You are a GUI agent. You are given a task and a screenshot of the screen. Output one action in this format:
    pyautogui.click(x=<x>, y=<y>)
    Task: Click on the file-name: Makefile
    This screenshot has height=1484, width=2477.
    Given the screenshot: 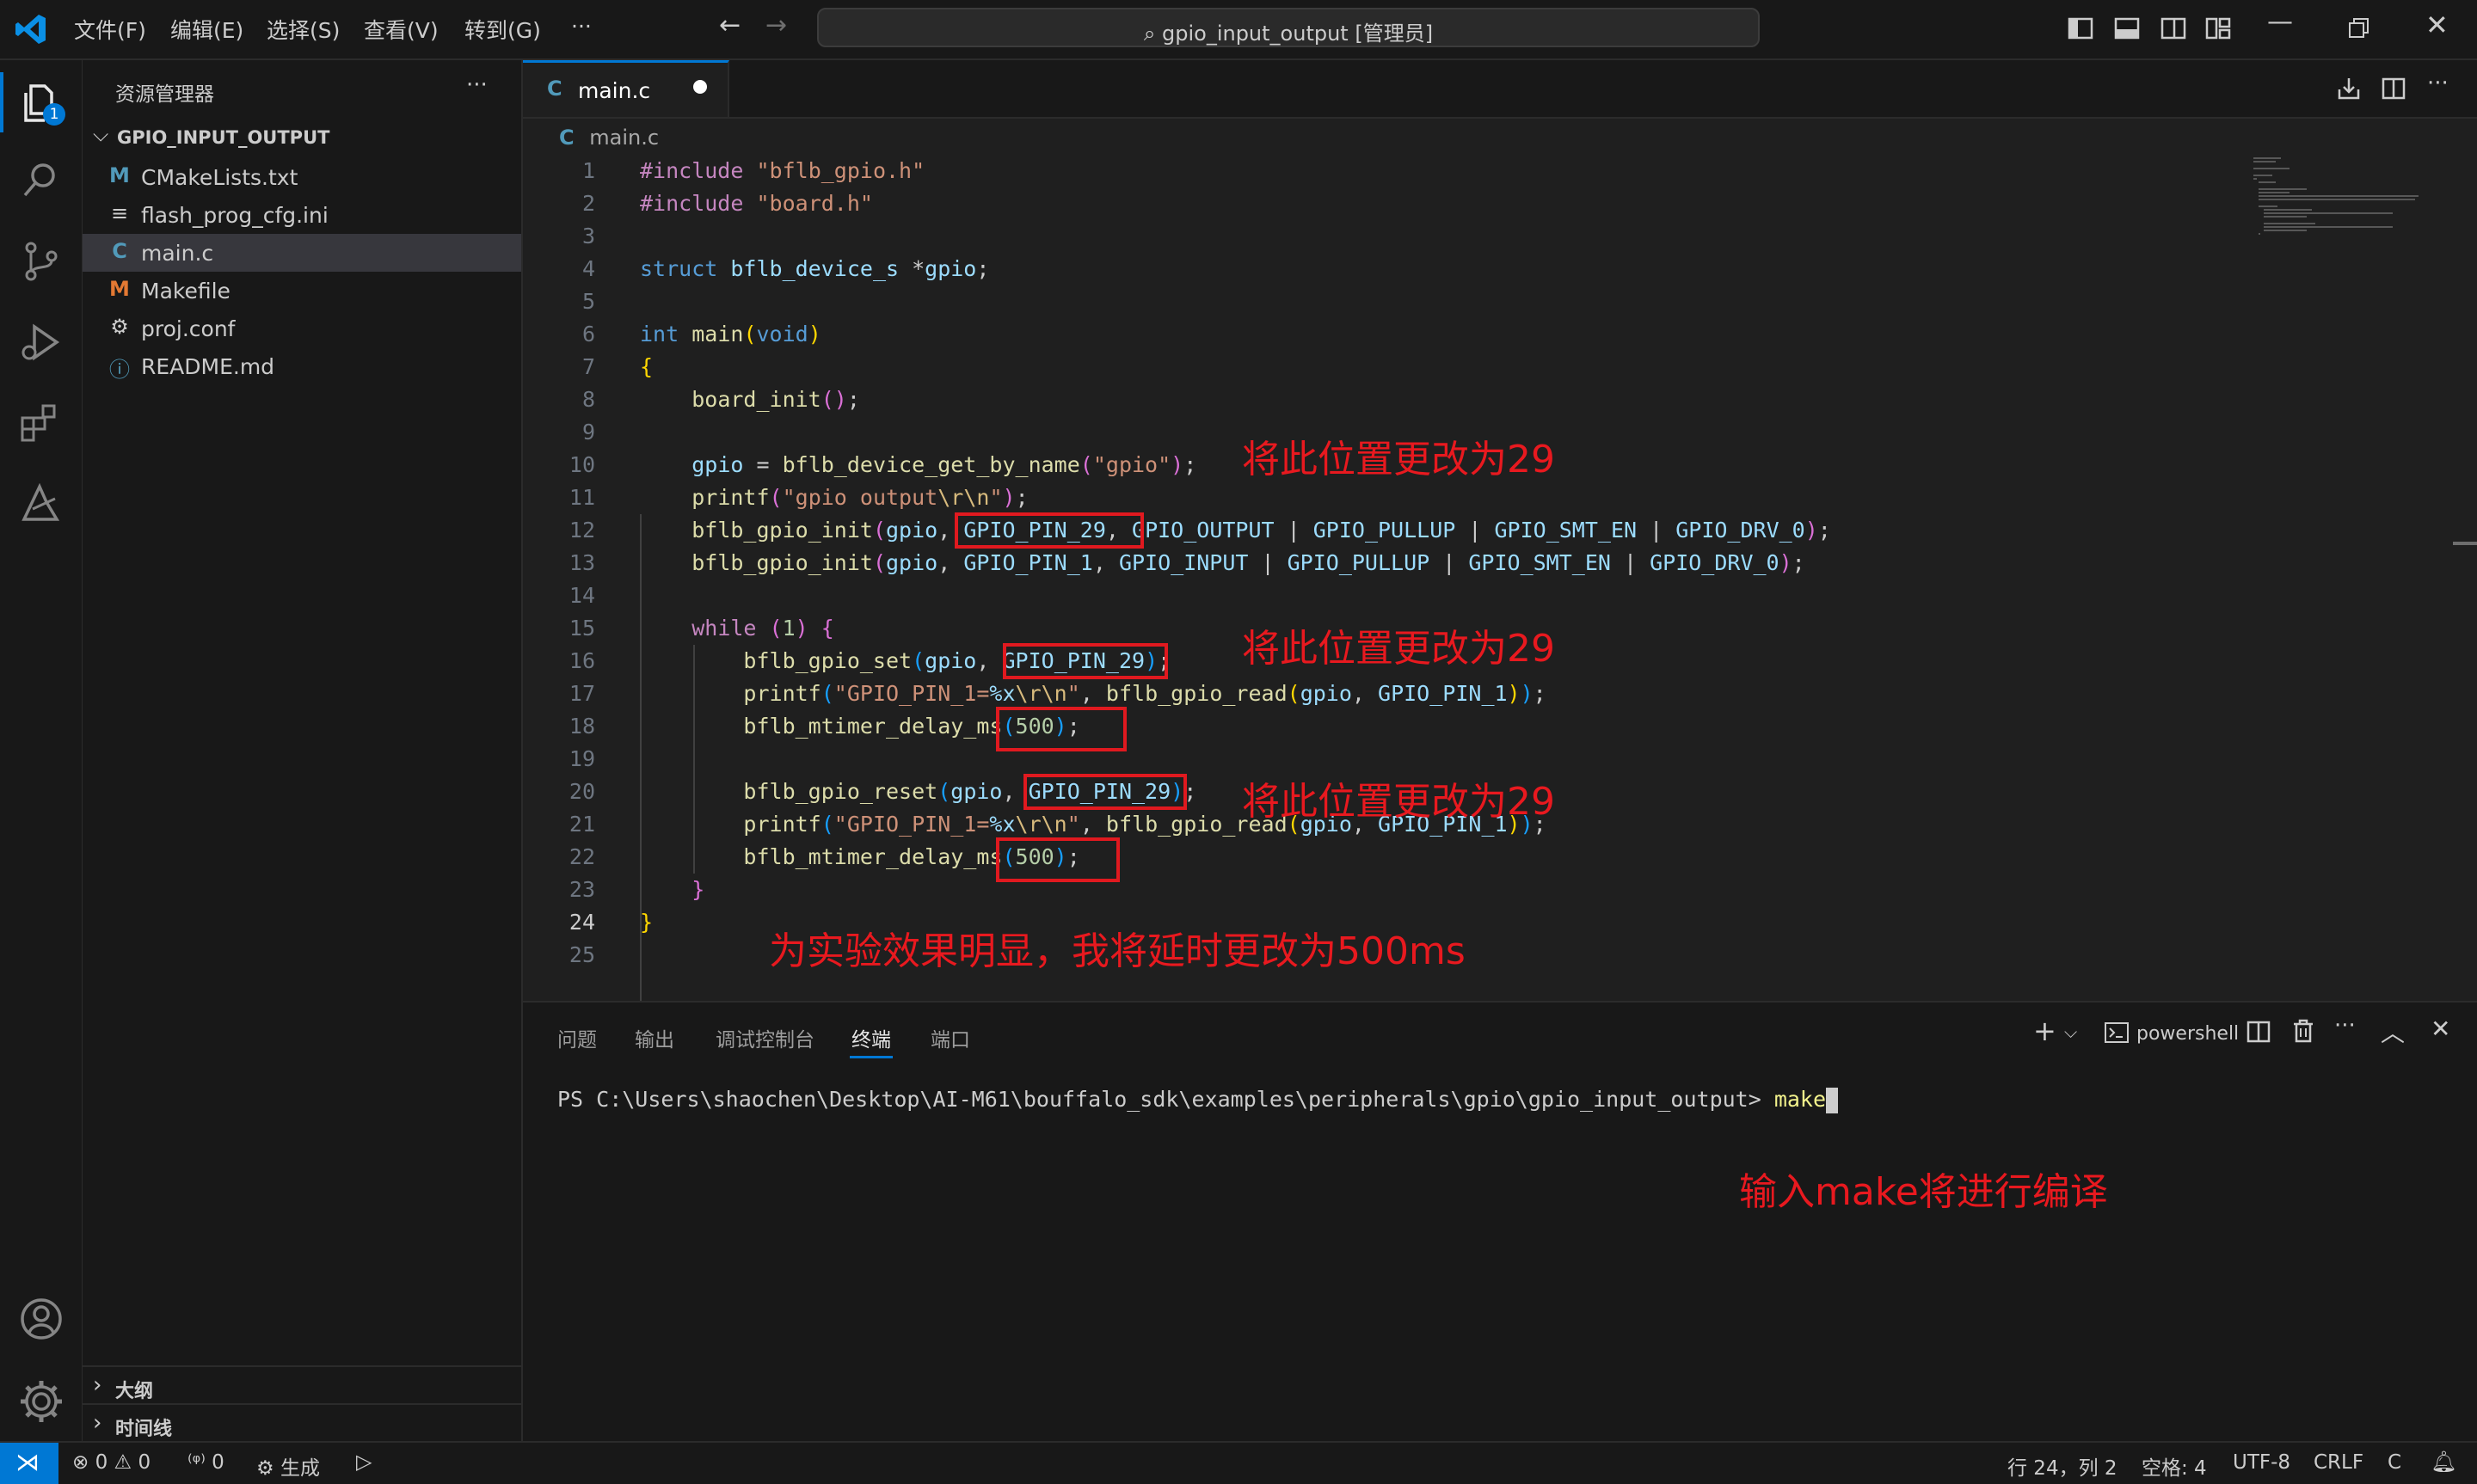 What is the action you would take?
    pyautogui.click(x=186, y=291)
    